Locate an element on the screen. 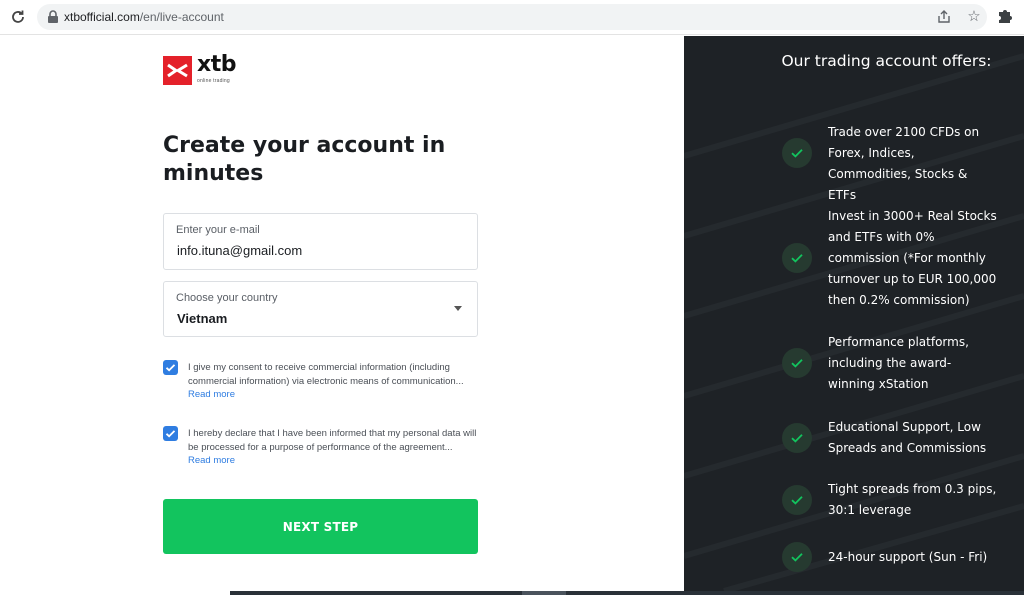  lock-icon is located at coordinates (54, 17).